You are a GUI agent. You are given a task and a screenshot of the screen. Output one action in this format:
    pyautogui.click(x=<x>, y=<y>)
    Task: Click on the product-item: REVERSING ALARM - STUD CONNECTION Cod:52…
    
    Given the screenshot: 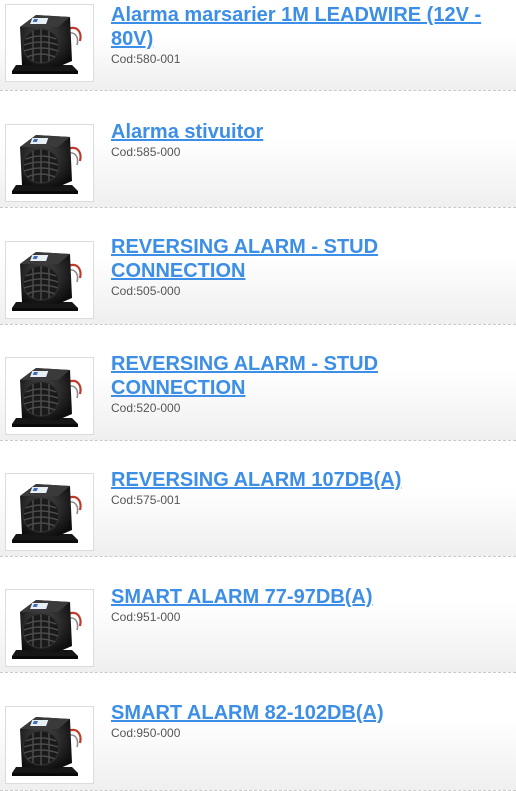 What is the action you would take?
    pyautogui.click(x=258, y=383)
    